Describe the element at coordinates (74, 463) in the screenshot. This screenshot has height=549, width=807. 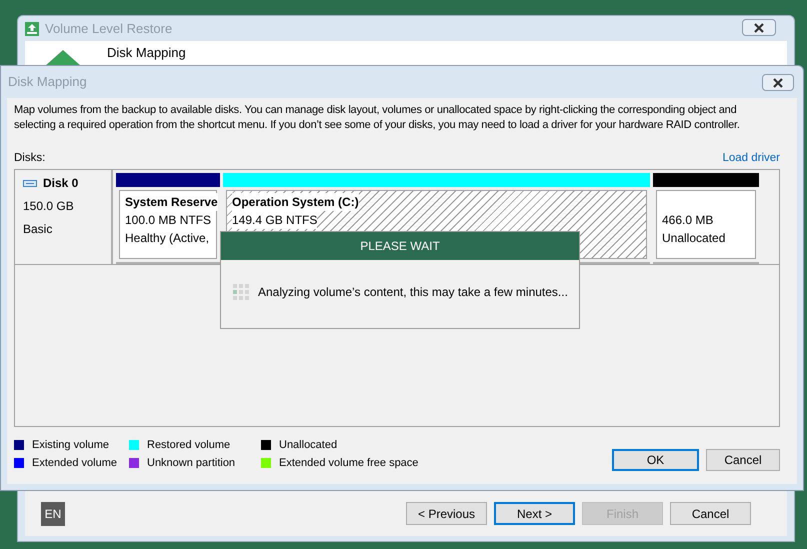
I see `legend-label: Extended volume` at that location.